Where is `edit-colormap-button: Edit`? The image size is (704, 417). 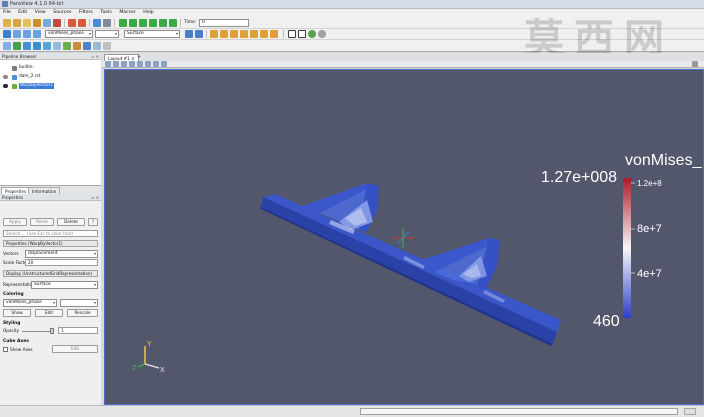
edit-colormap-button: Edit is located at coordinates (49, 313).